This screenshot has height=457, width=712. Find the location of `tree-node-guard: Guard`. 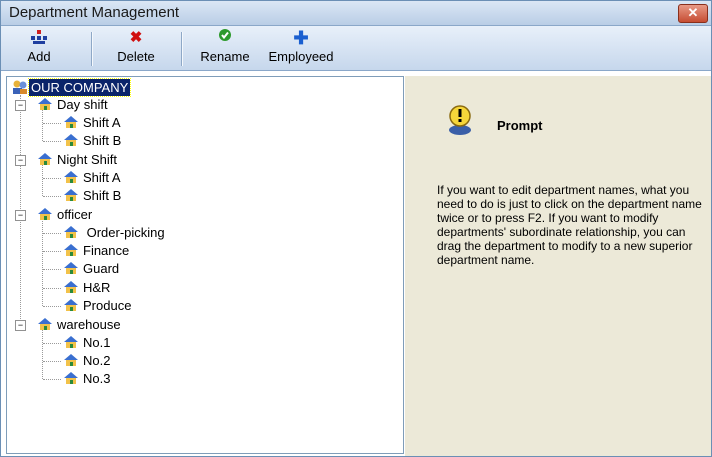

tree-node-guard: Guard is located at coordinates (92, 268).